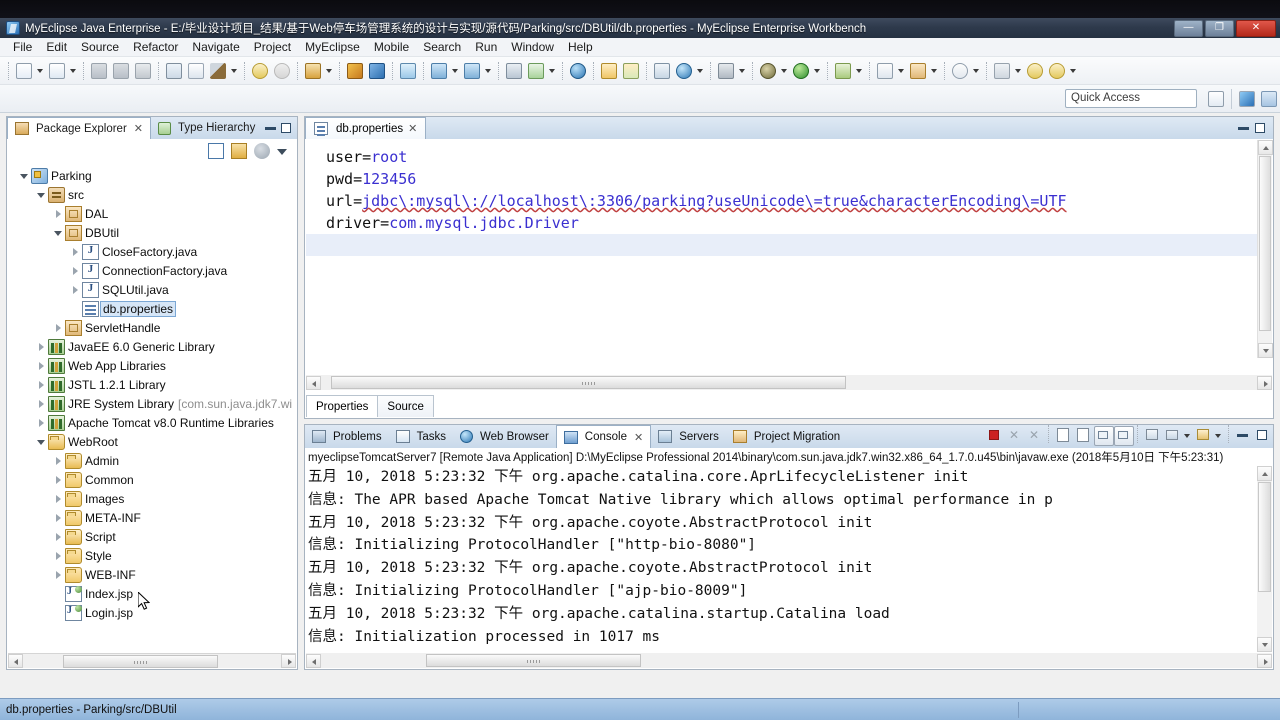 The width and height of the screenshot is (1280, 720). Describe the element at coordinates (24, 71) in the screenshot. I see `new-file-icon` at that location.